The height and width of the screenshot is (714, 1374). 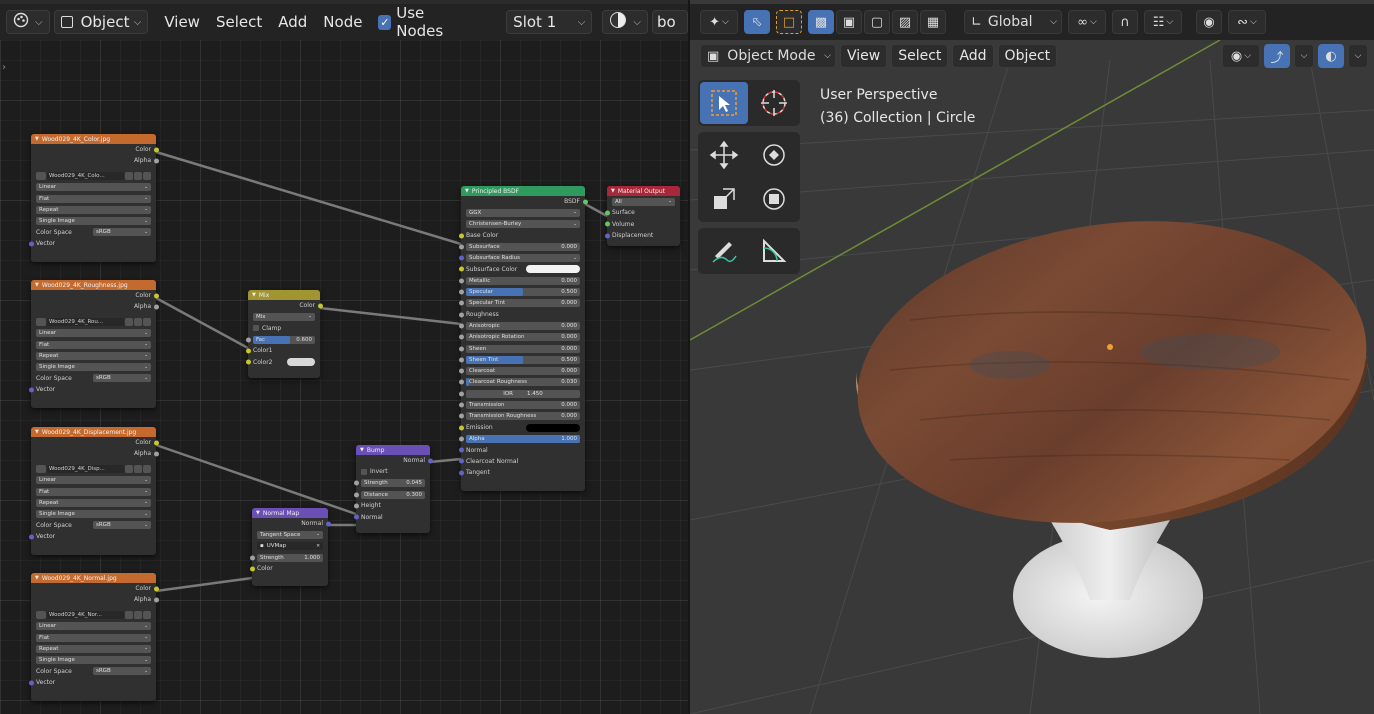 I want to click on material-name-field: bo, so click(x=669, y=22).